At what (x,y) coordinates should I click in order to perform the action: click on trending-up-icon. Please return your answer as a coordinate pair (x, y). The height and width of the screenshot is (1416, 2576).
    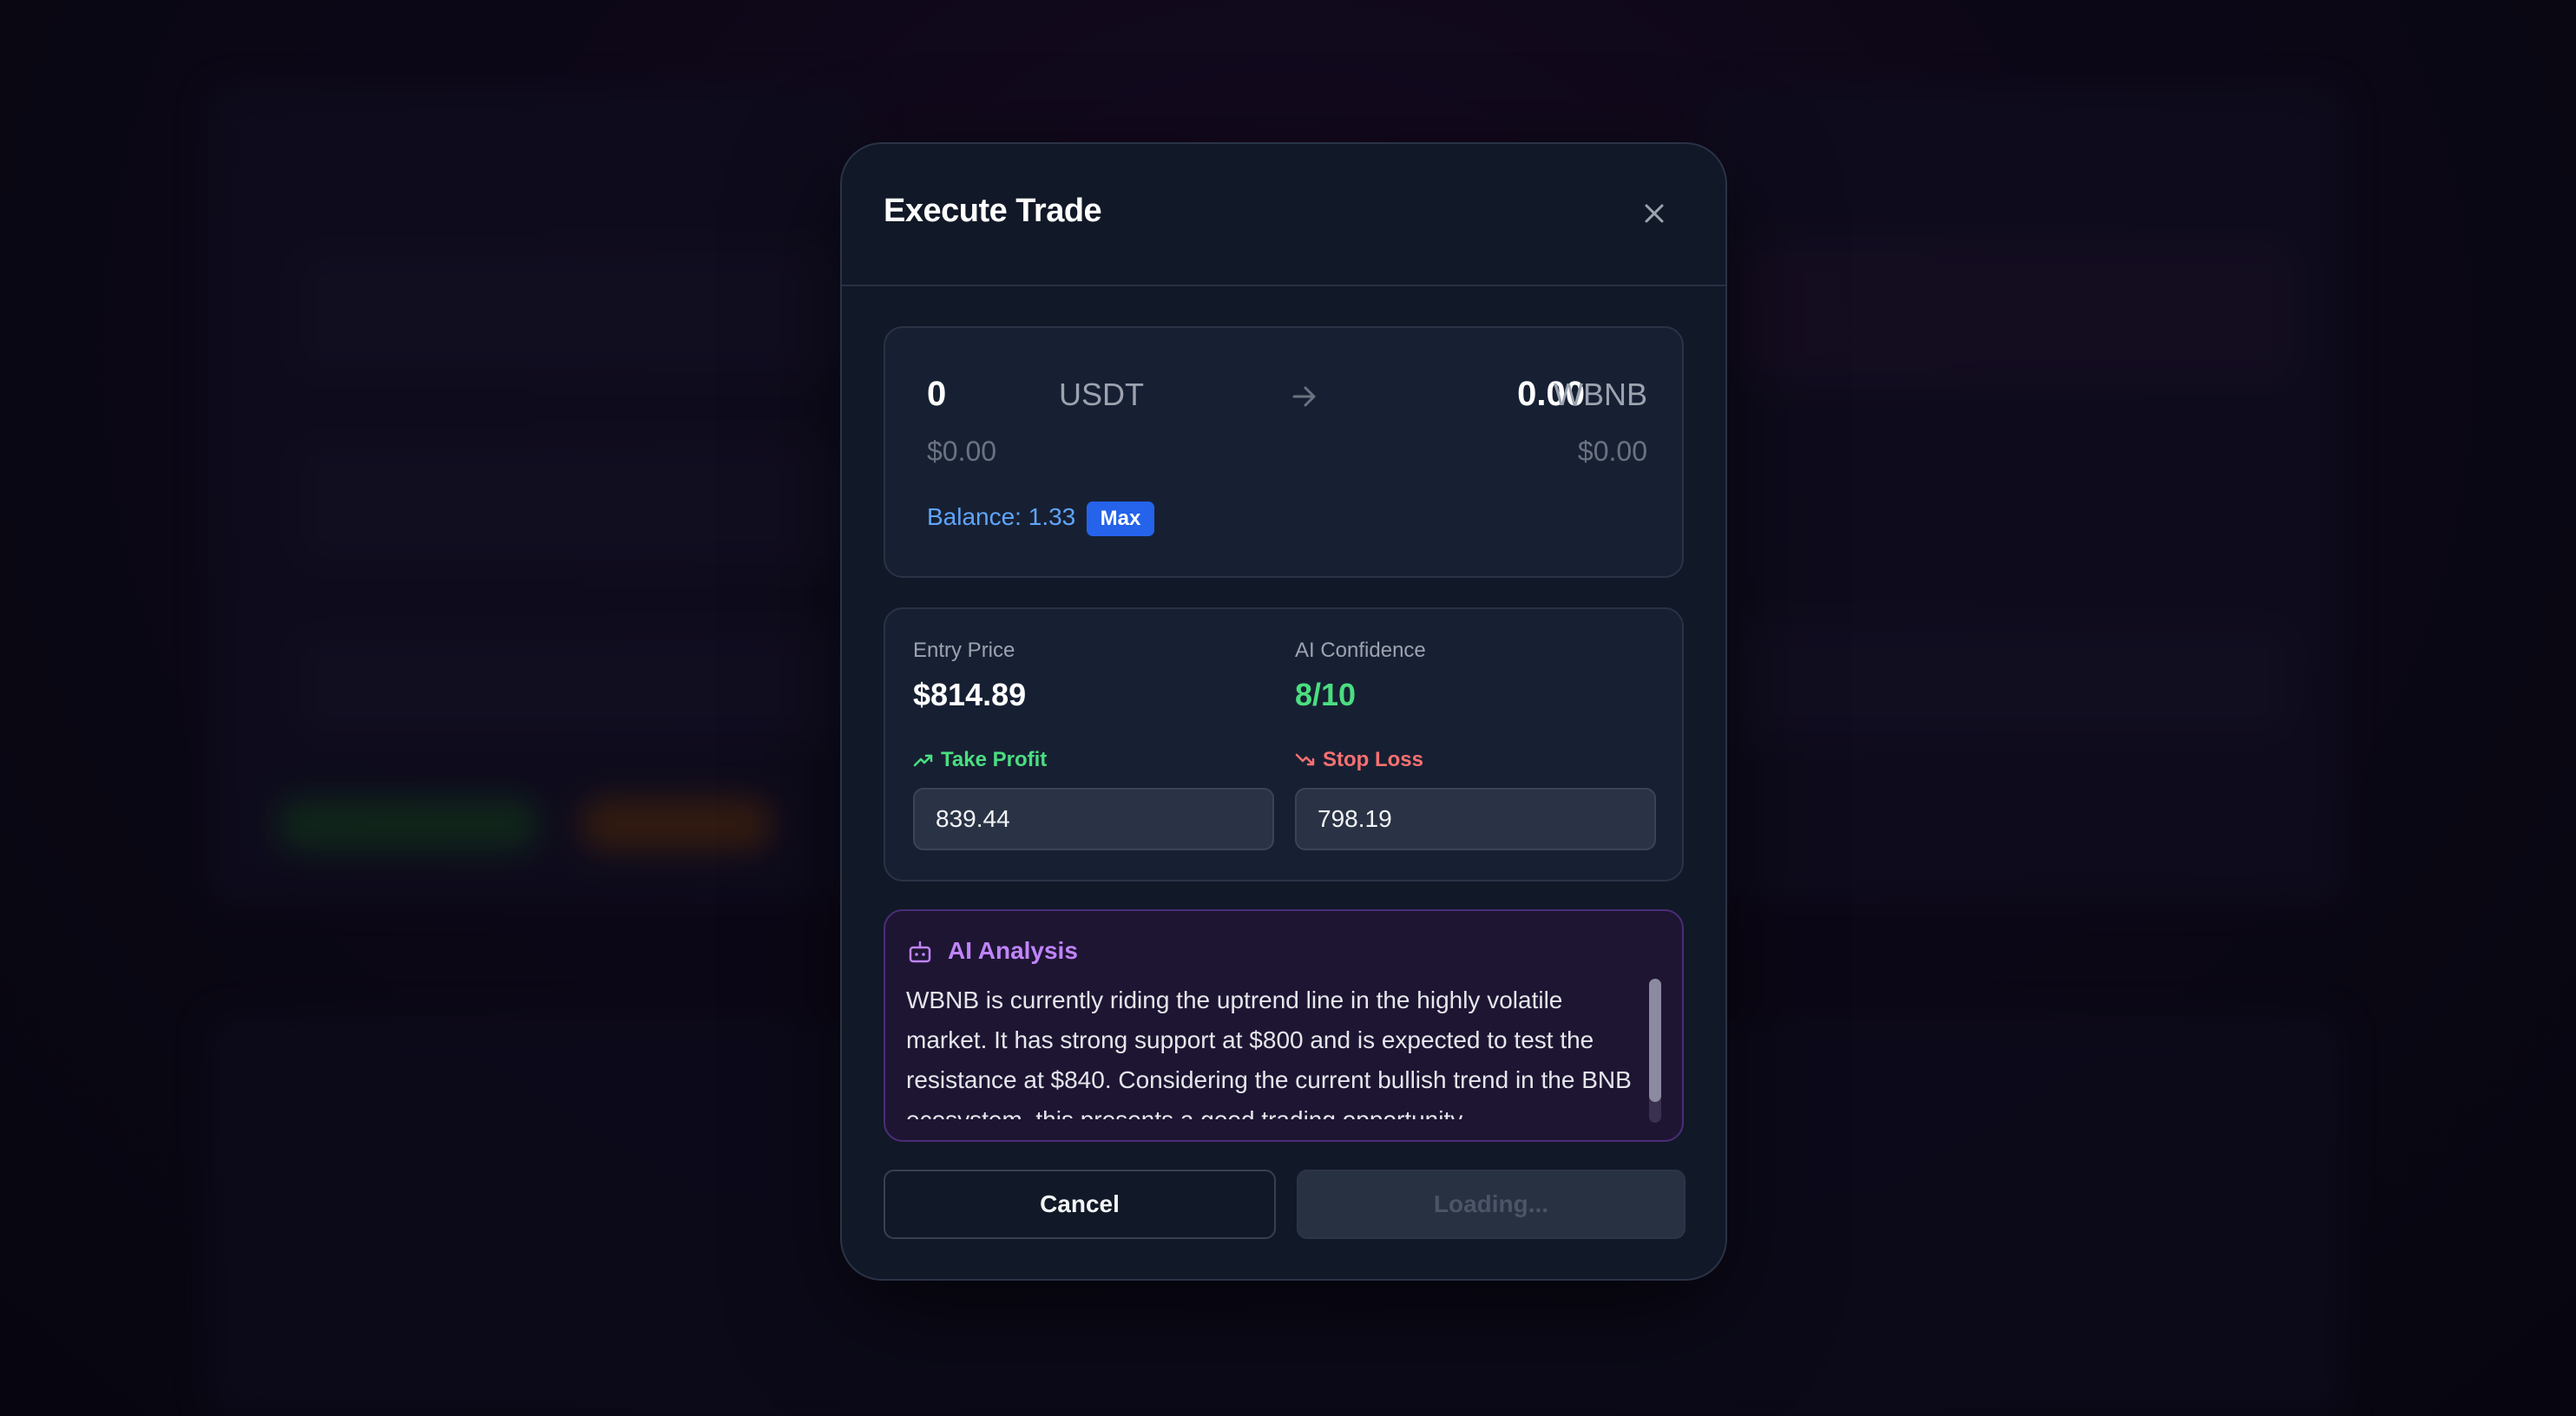
    Looking at the image, I should click on (923, 760).